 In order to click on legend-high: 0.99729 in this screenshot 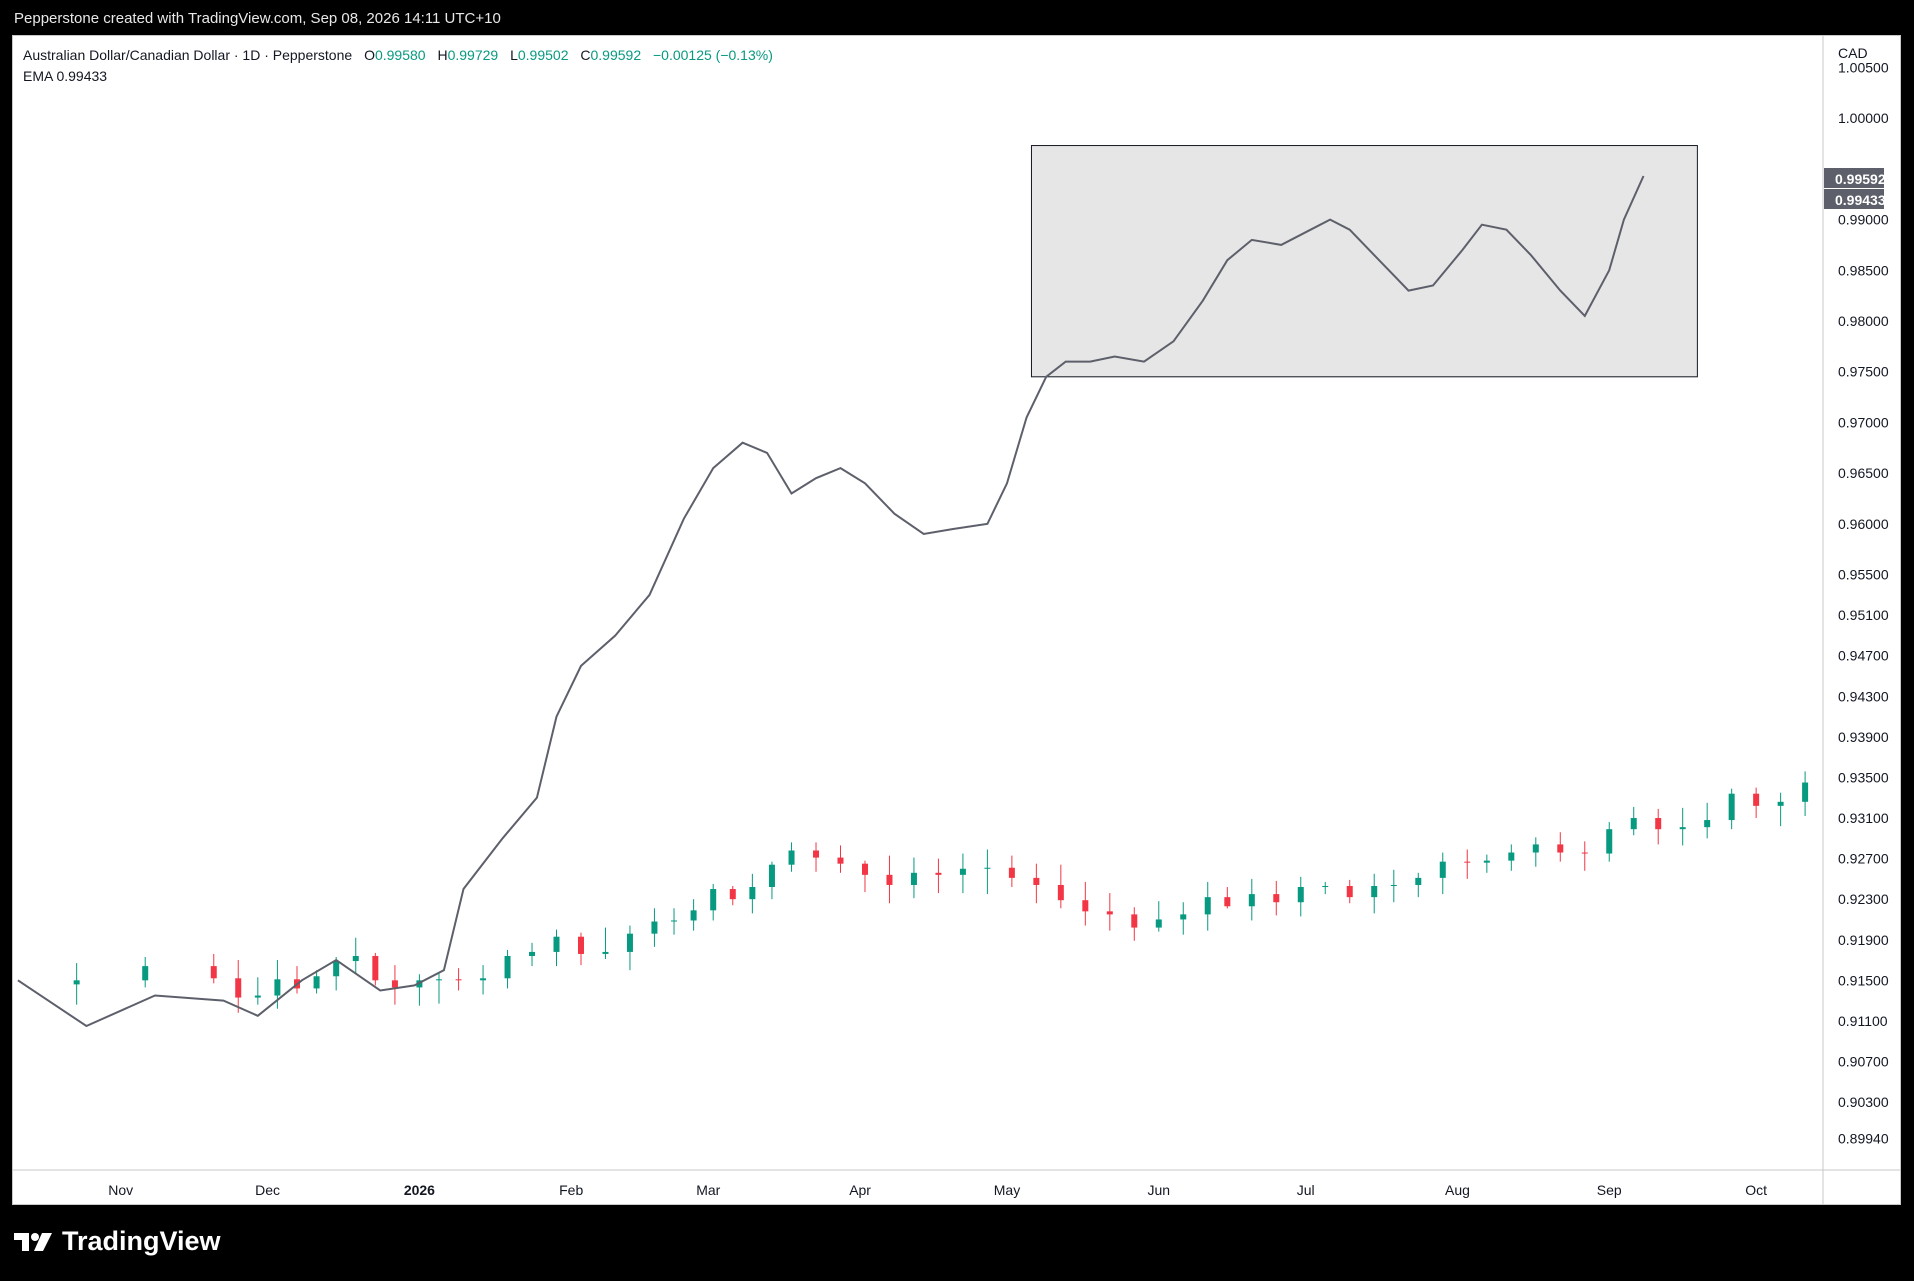, I will do `click(473, 55)`.